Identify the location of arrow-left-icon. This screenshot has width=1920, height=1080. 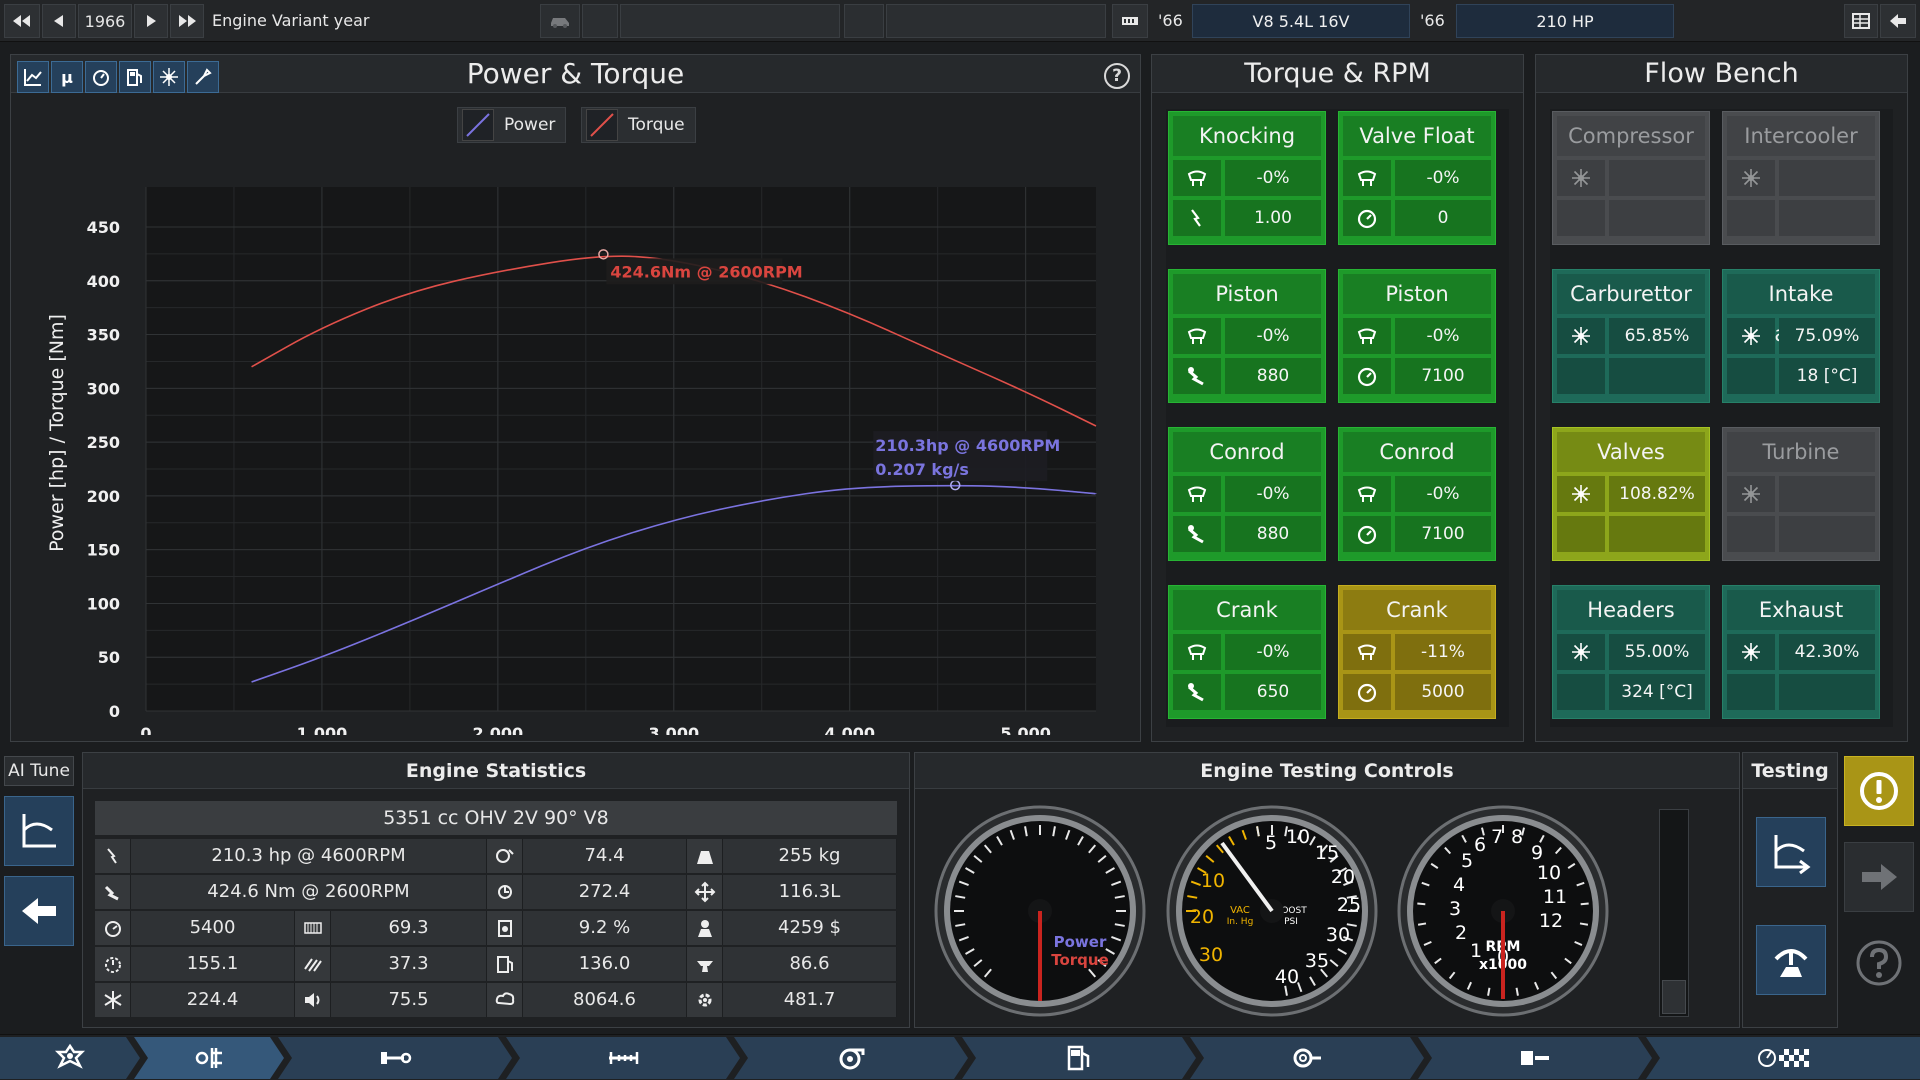
(39, 911).